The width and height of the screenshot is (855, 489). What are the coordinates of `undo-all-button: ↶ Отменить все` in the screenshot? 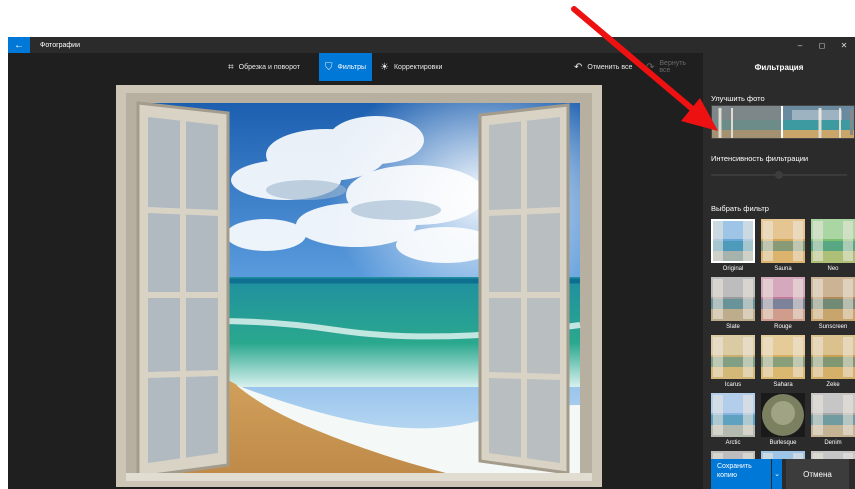 It's located at (603, 67).